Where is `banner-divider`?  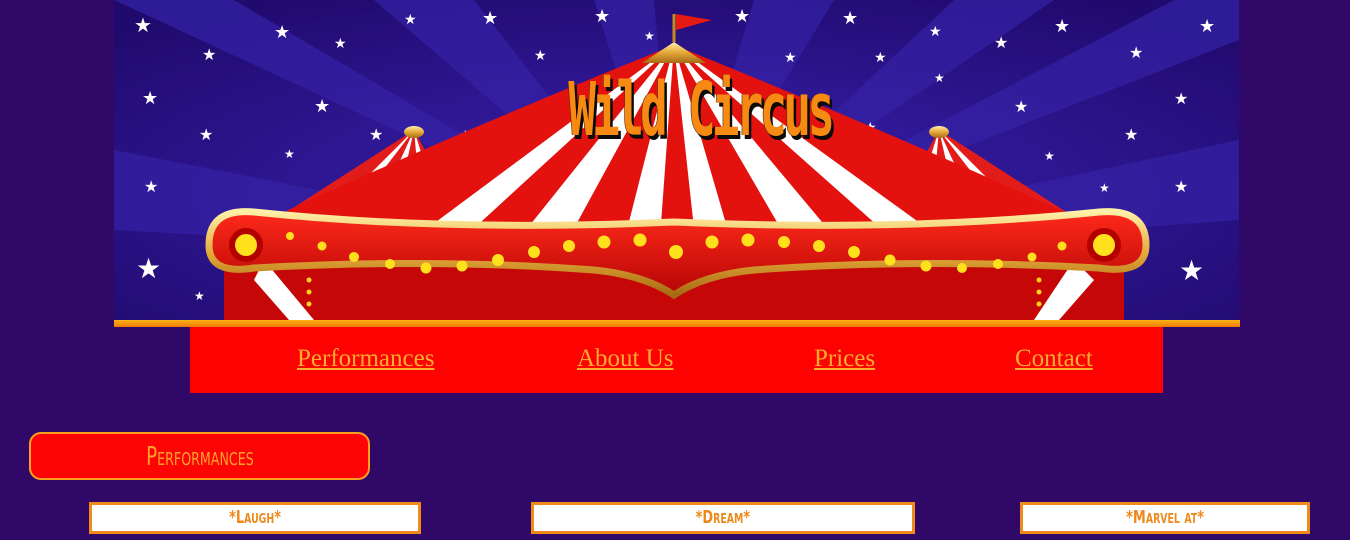 banner-divider is located at coordinates (677, 323).